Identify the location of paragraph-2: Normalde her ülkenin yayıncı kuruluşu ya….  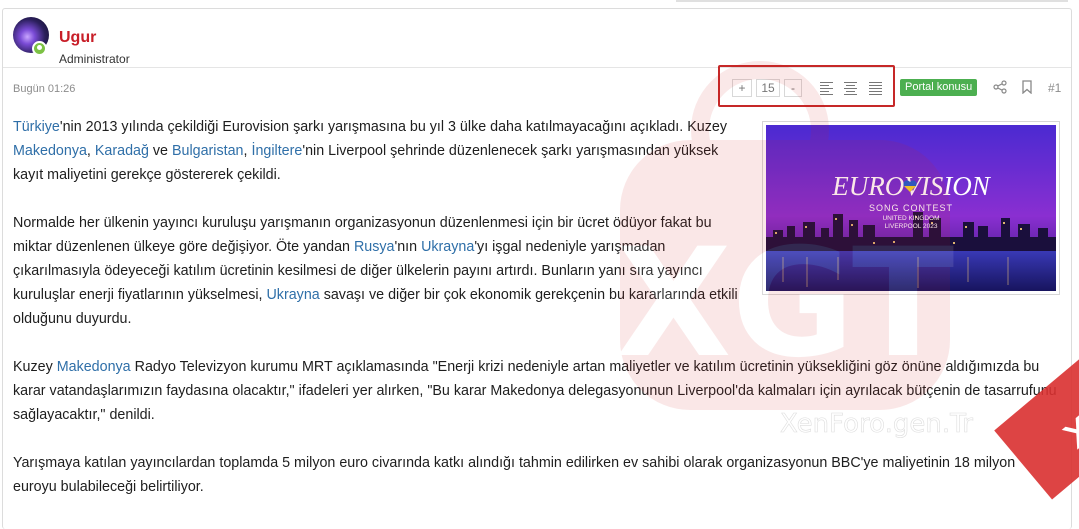
(375, 271).